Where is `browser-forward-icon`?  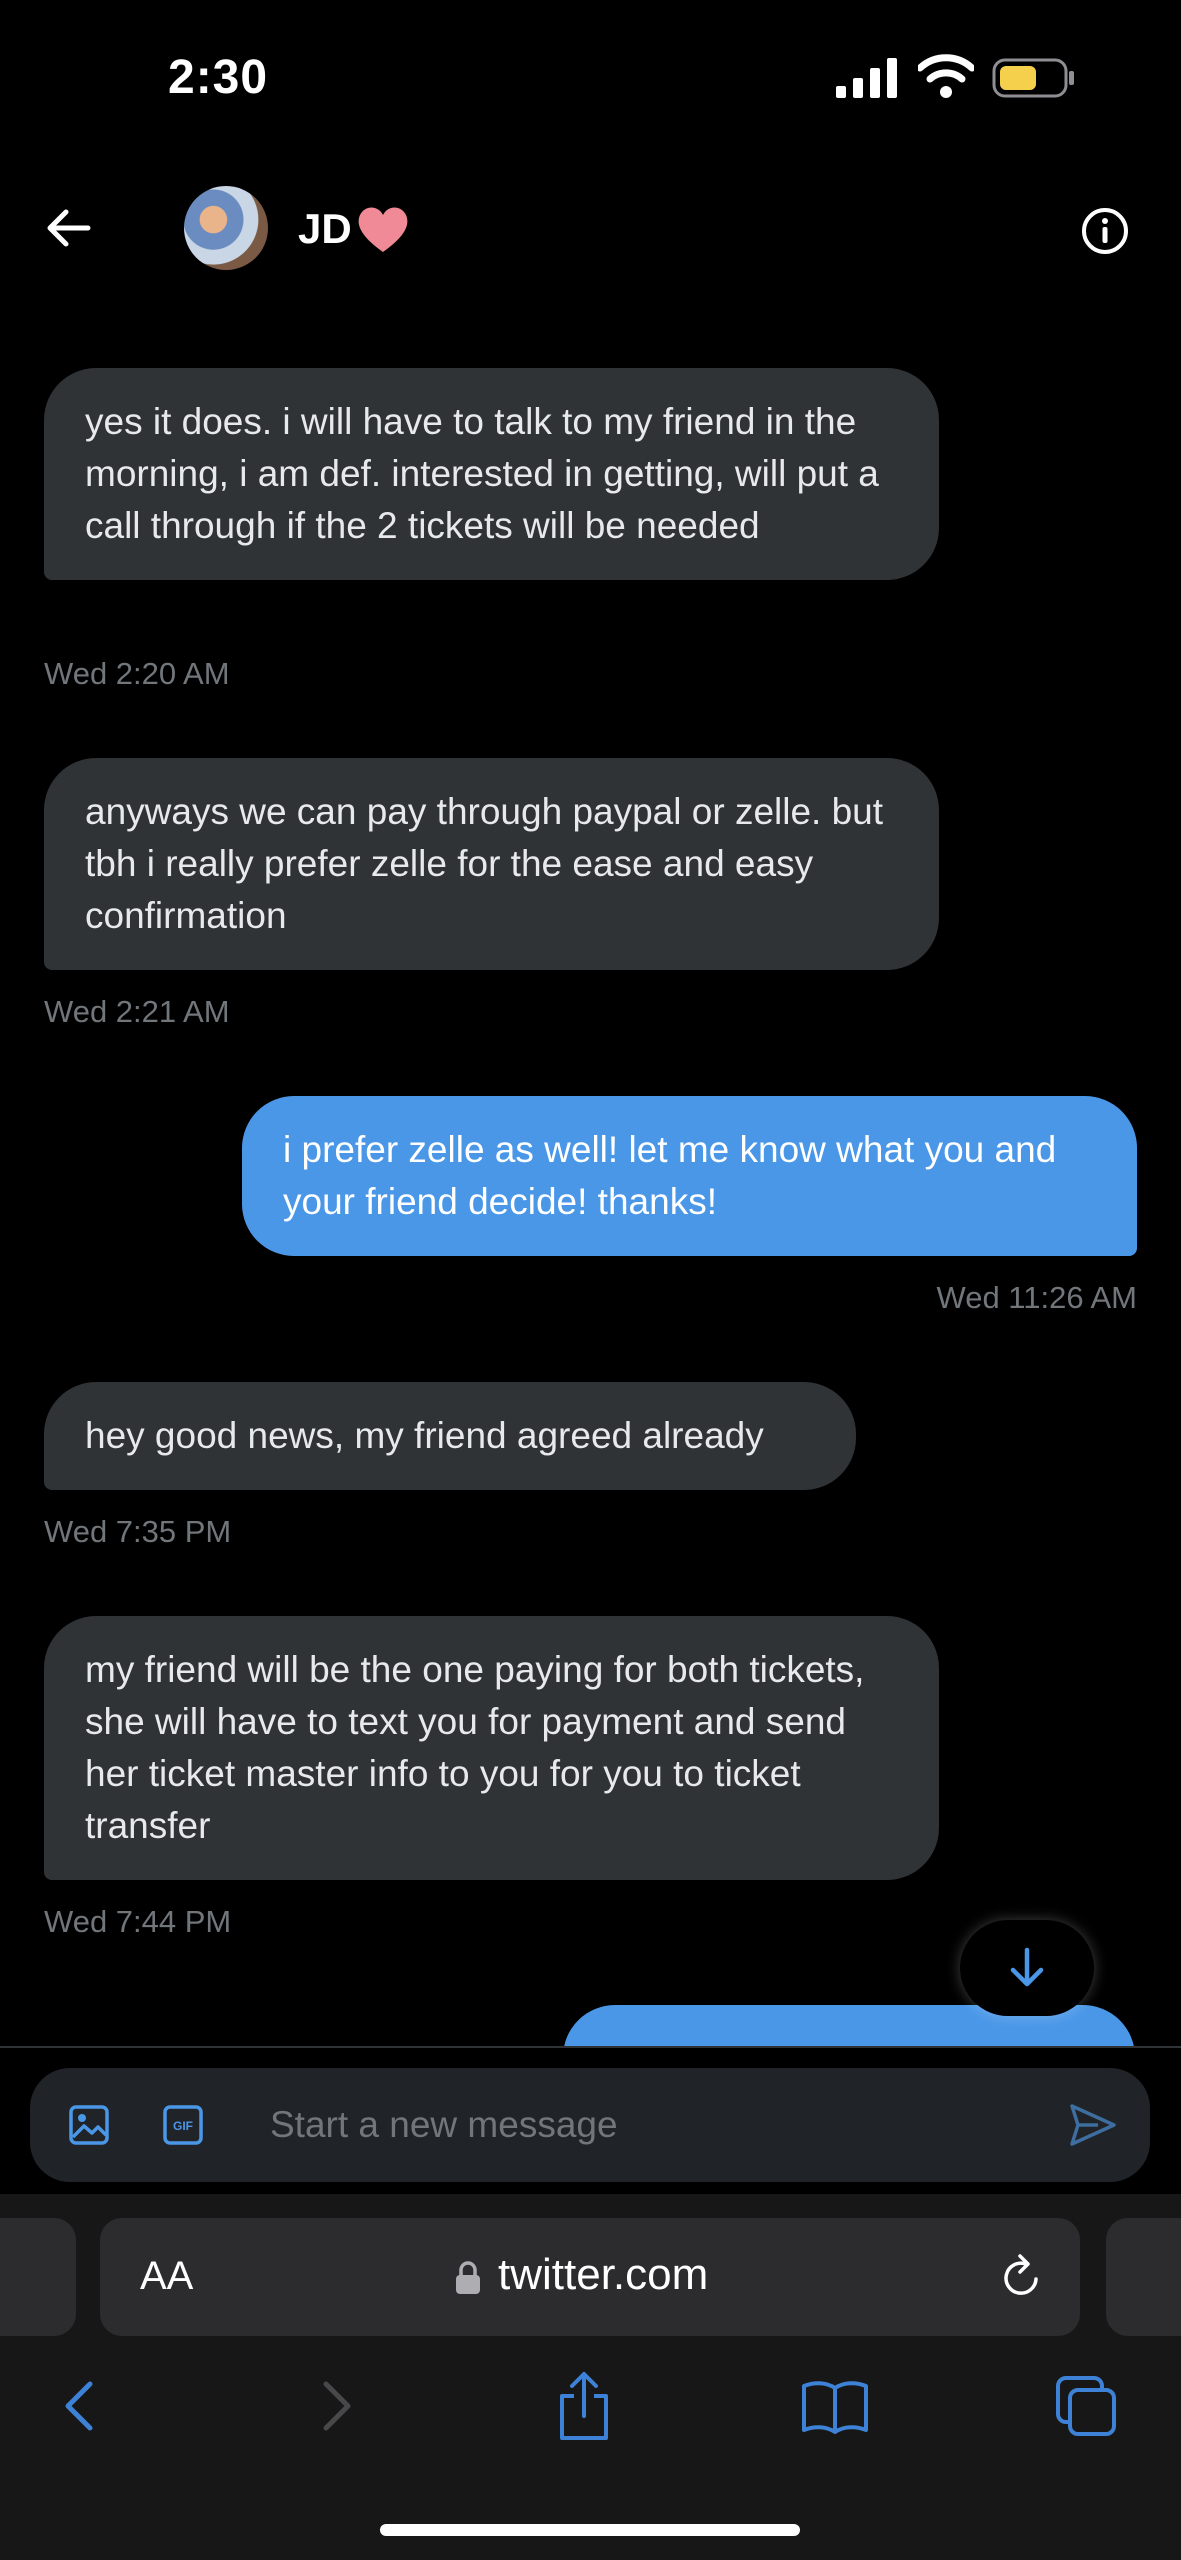
browser-forward-icon is located at coordinates (337, 2406).